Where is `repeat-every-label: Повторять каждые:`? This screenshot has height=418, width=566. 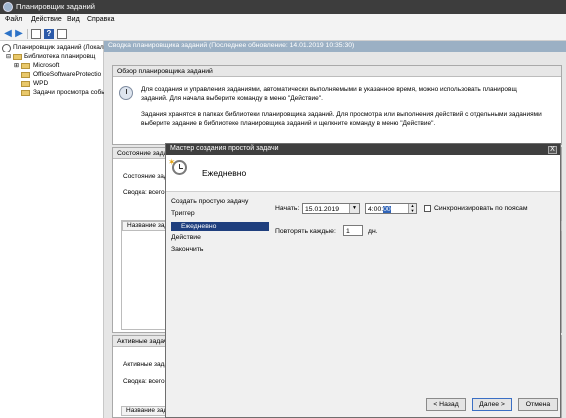 repeat-every-label: Повторять каждые: is located at coordinates (305, 231).